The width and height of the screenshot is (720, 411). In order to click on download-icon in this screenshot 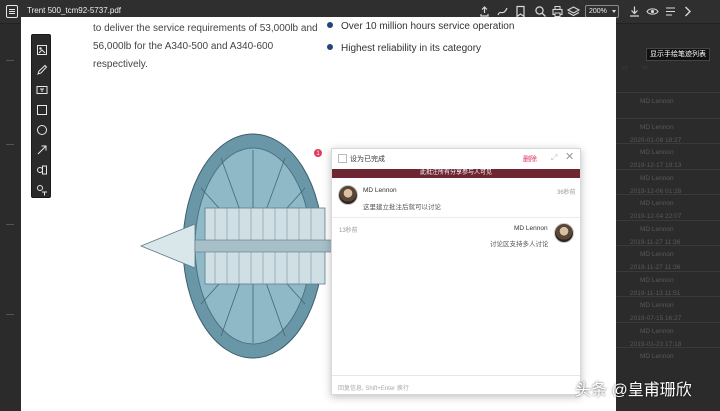, I will do `click(634, 11)`.